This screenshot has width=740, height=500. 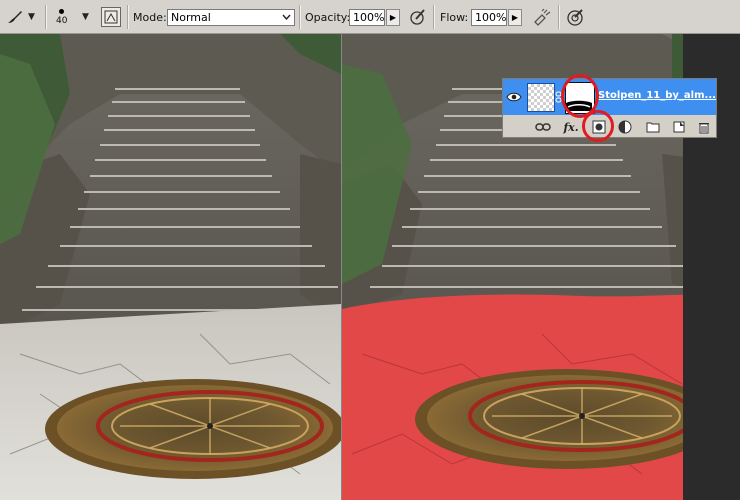 I want to click on brush-tip-icon, so click(x=62, y=11).